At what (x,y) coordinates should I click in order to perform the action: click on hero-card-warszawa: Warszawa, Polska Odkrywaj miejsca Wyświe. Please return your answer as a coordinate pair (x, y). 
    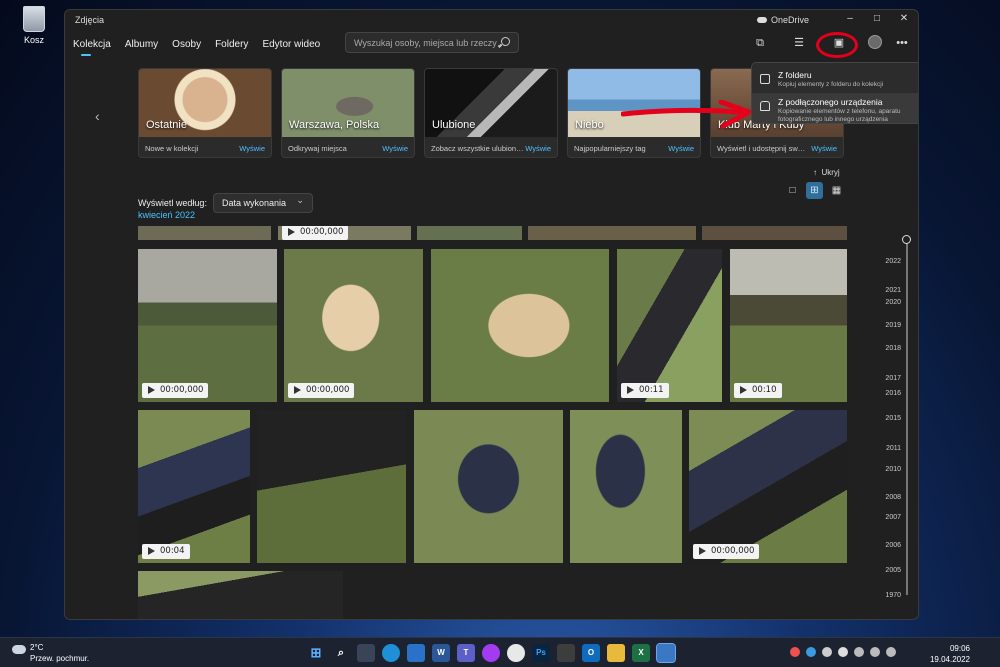
    Looking at the image, I should click on (348, 113).